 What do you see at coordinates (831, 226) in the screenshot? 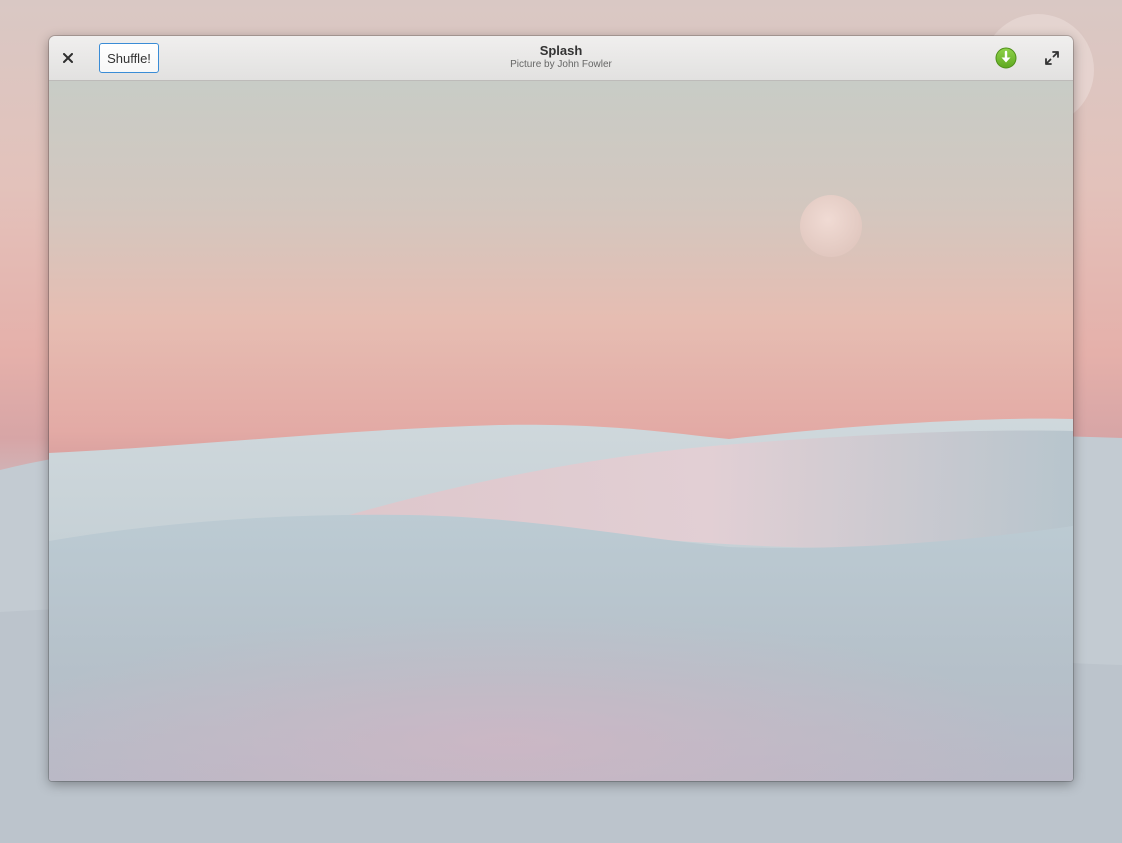
I see `moon` at bounding box center [831, 226].